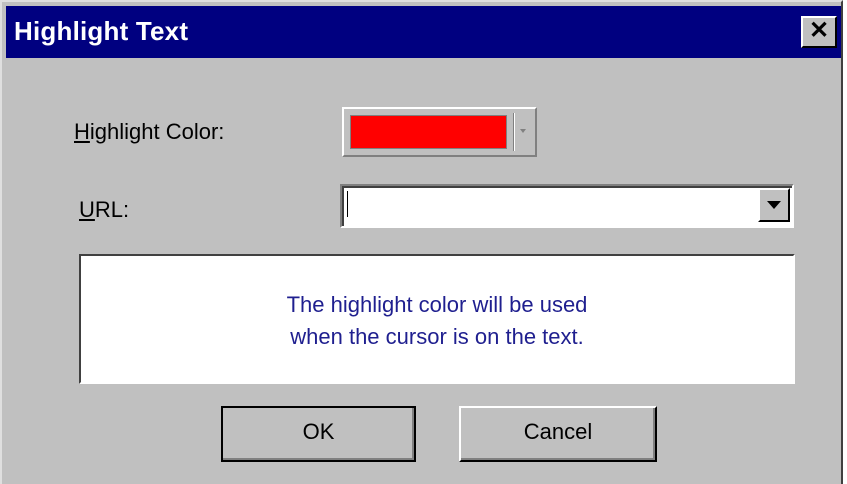  What do you see at coordinates (112, 209) in the screenshot?
I see `url-label-text: RL:` at bounding box center [112, 209].